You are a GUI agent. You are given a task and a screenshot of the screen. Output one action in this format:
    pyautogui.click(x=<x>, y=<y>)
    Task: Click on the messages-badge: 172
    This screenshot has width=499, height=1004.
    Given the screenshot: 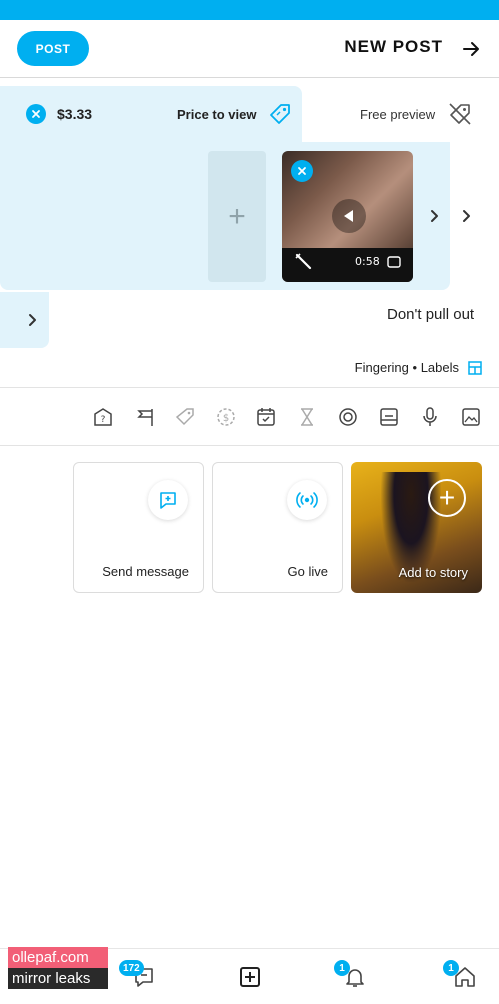 What is the action you would take?
    pyautogui.click(x=131, y=968)
    